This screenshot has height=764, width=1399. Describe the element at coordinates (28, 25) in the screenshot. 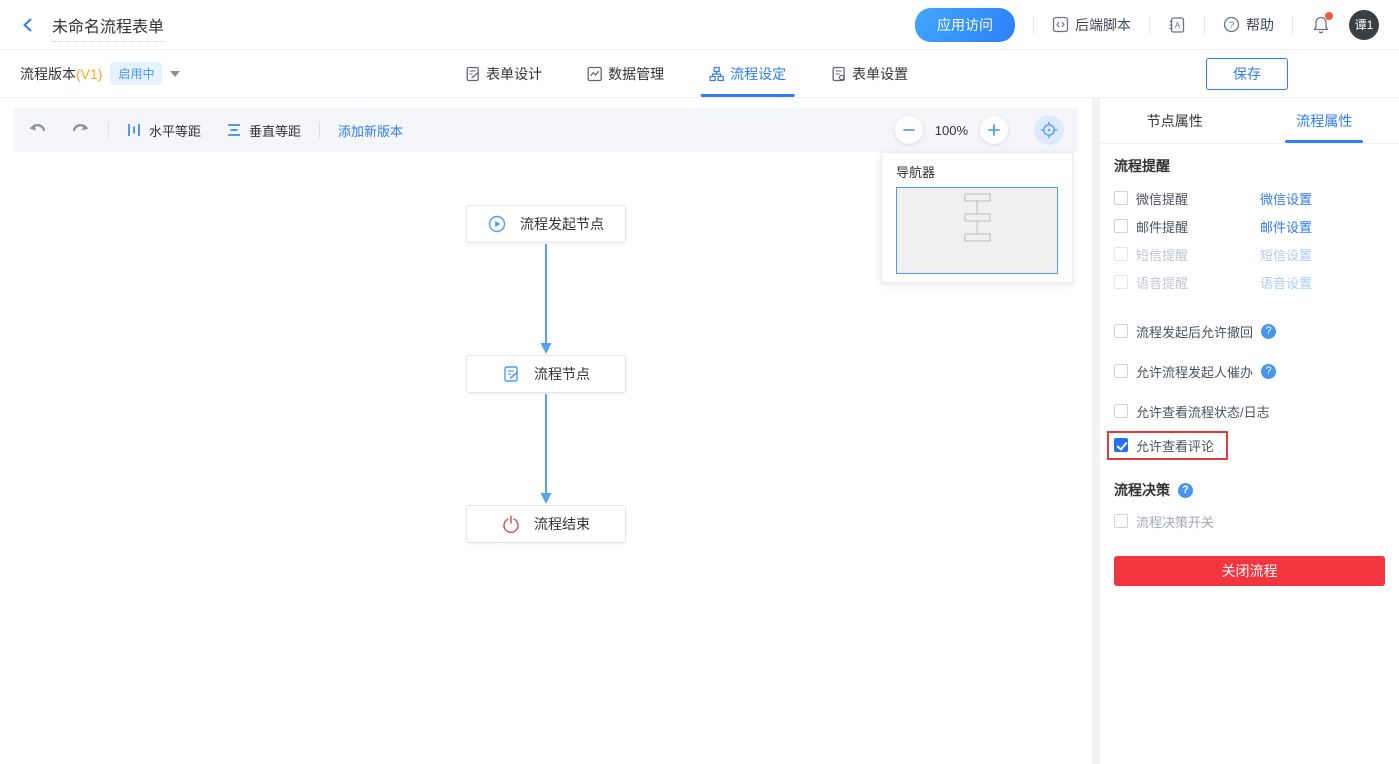

I see `back-icon` at that location.